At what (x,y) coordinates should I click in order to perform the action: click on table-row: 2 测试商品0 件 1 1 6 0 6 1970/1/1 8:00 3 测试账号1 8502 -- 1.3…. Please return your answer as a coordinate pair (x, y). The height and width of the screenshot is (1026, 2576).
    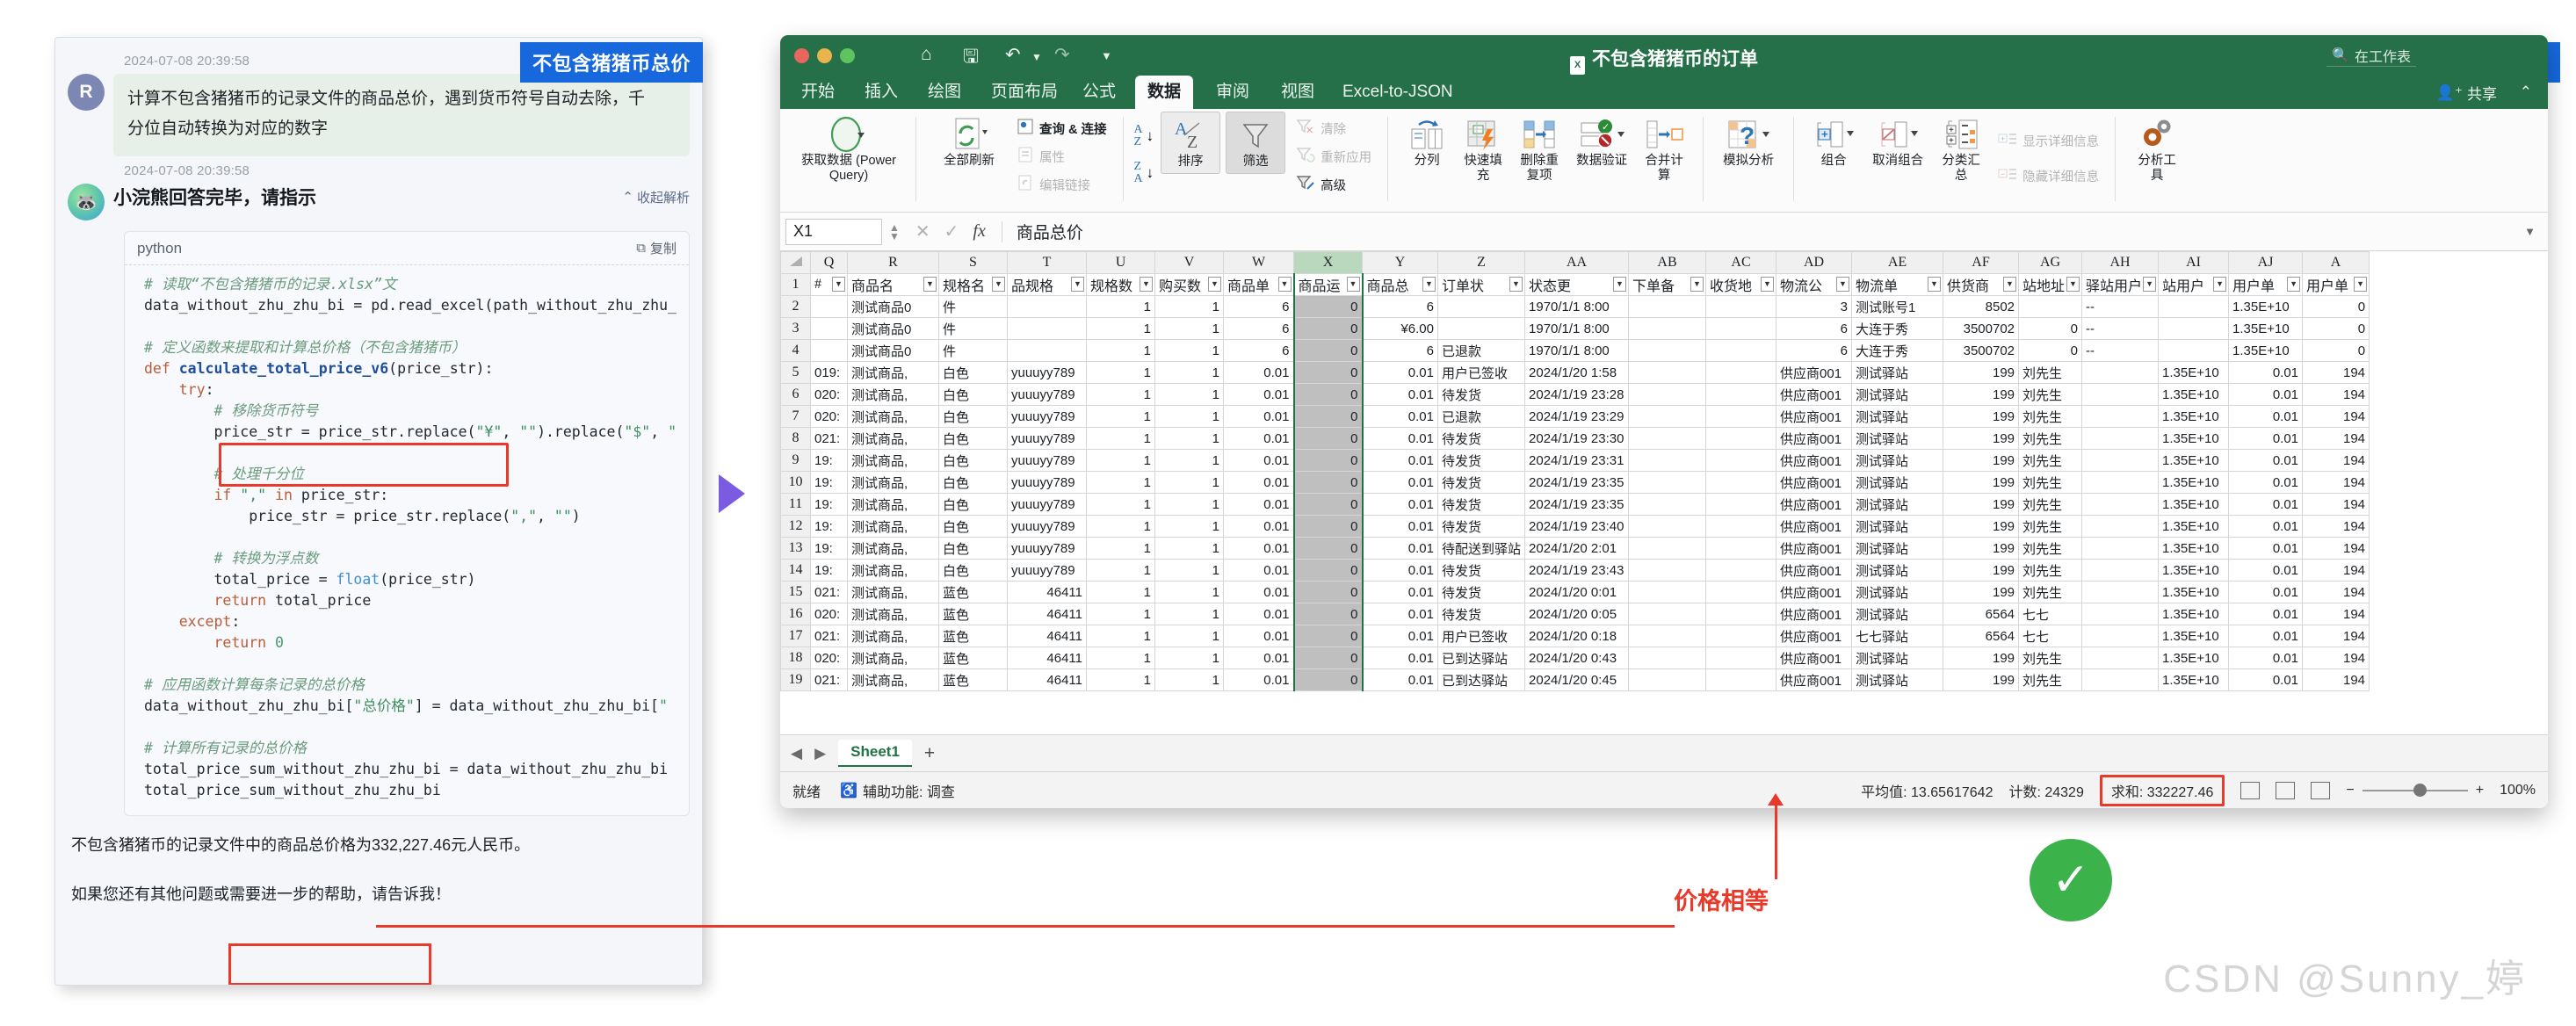
    Looking at the image, I should click on (1575, 306).